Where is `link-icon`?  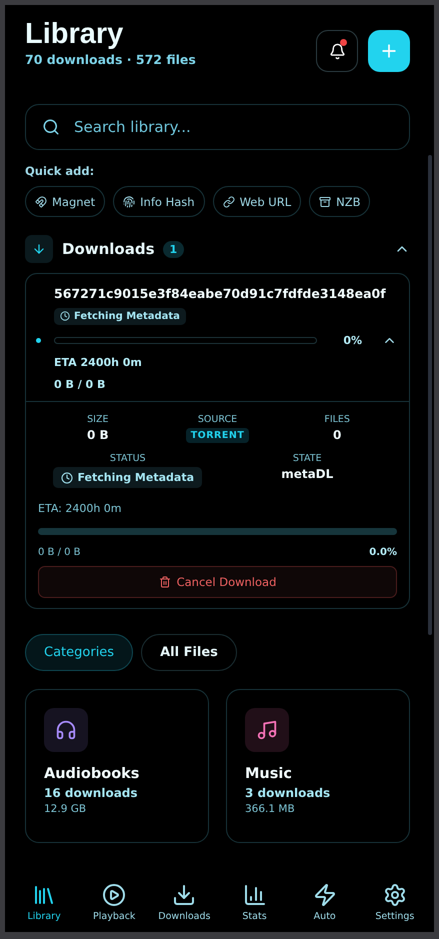
link-icon is located at coordinates (228, 202).